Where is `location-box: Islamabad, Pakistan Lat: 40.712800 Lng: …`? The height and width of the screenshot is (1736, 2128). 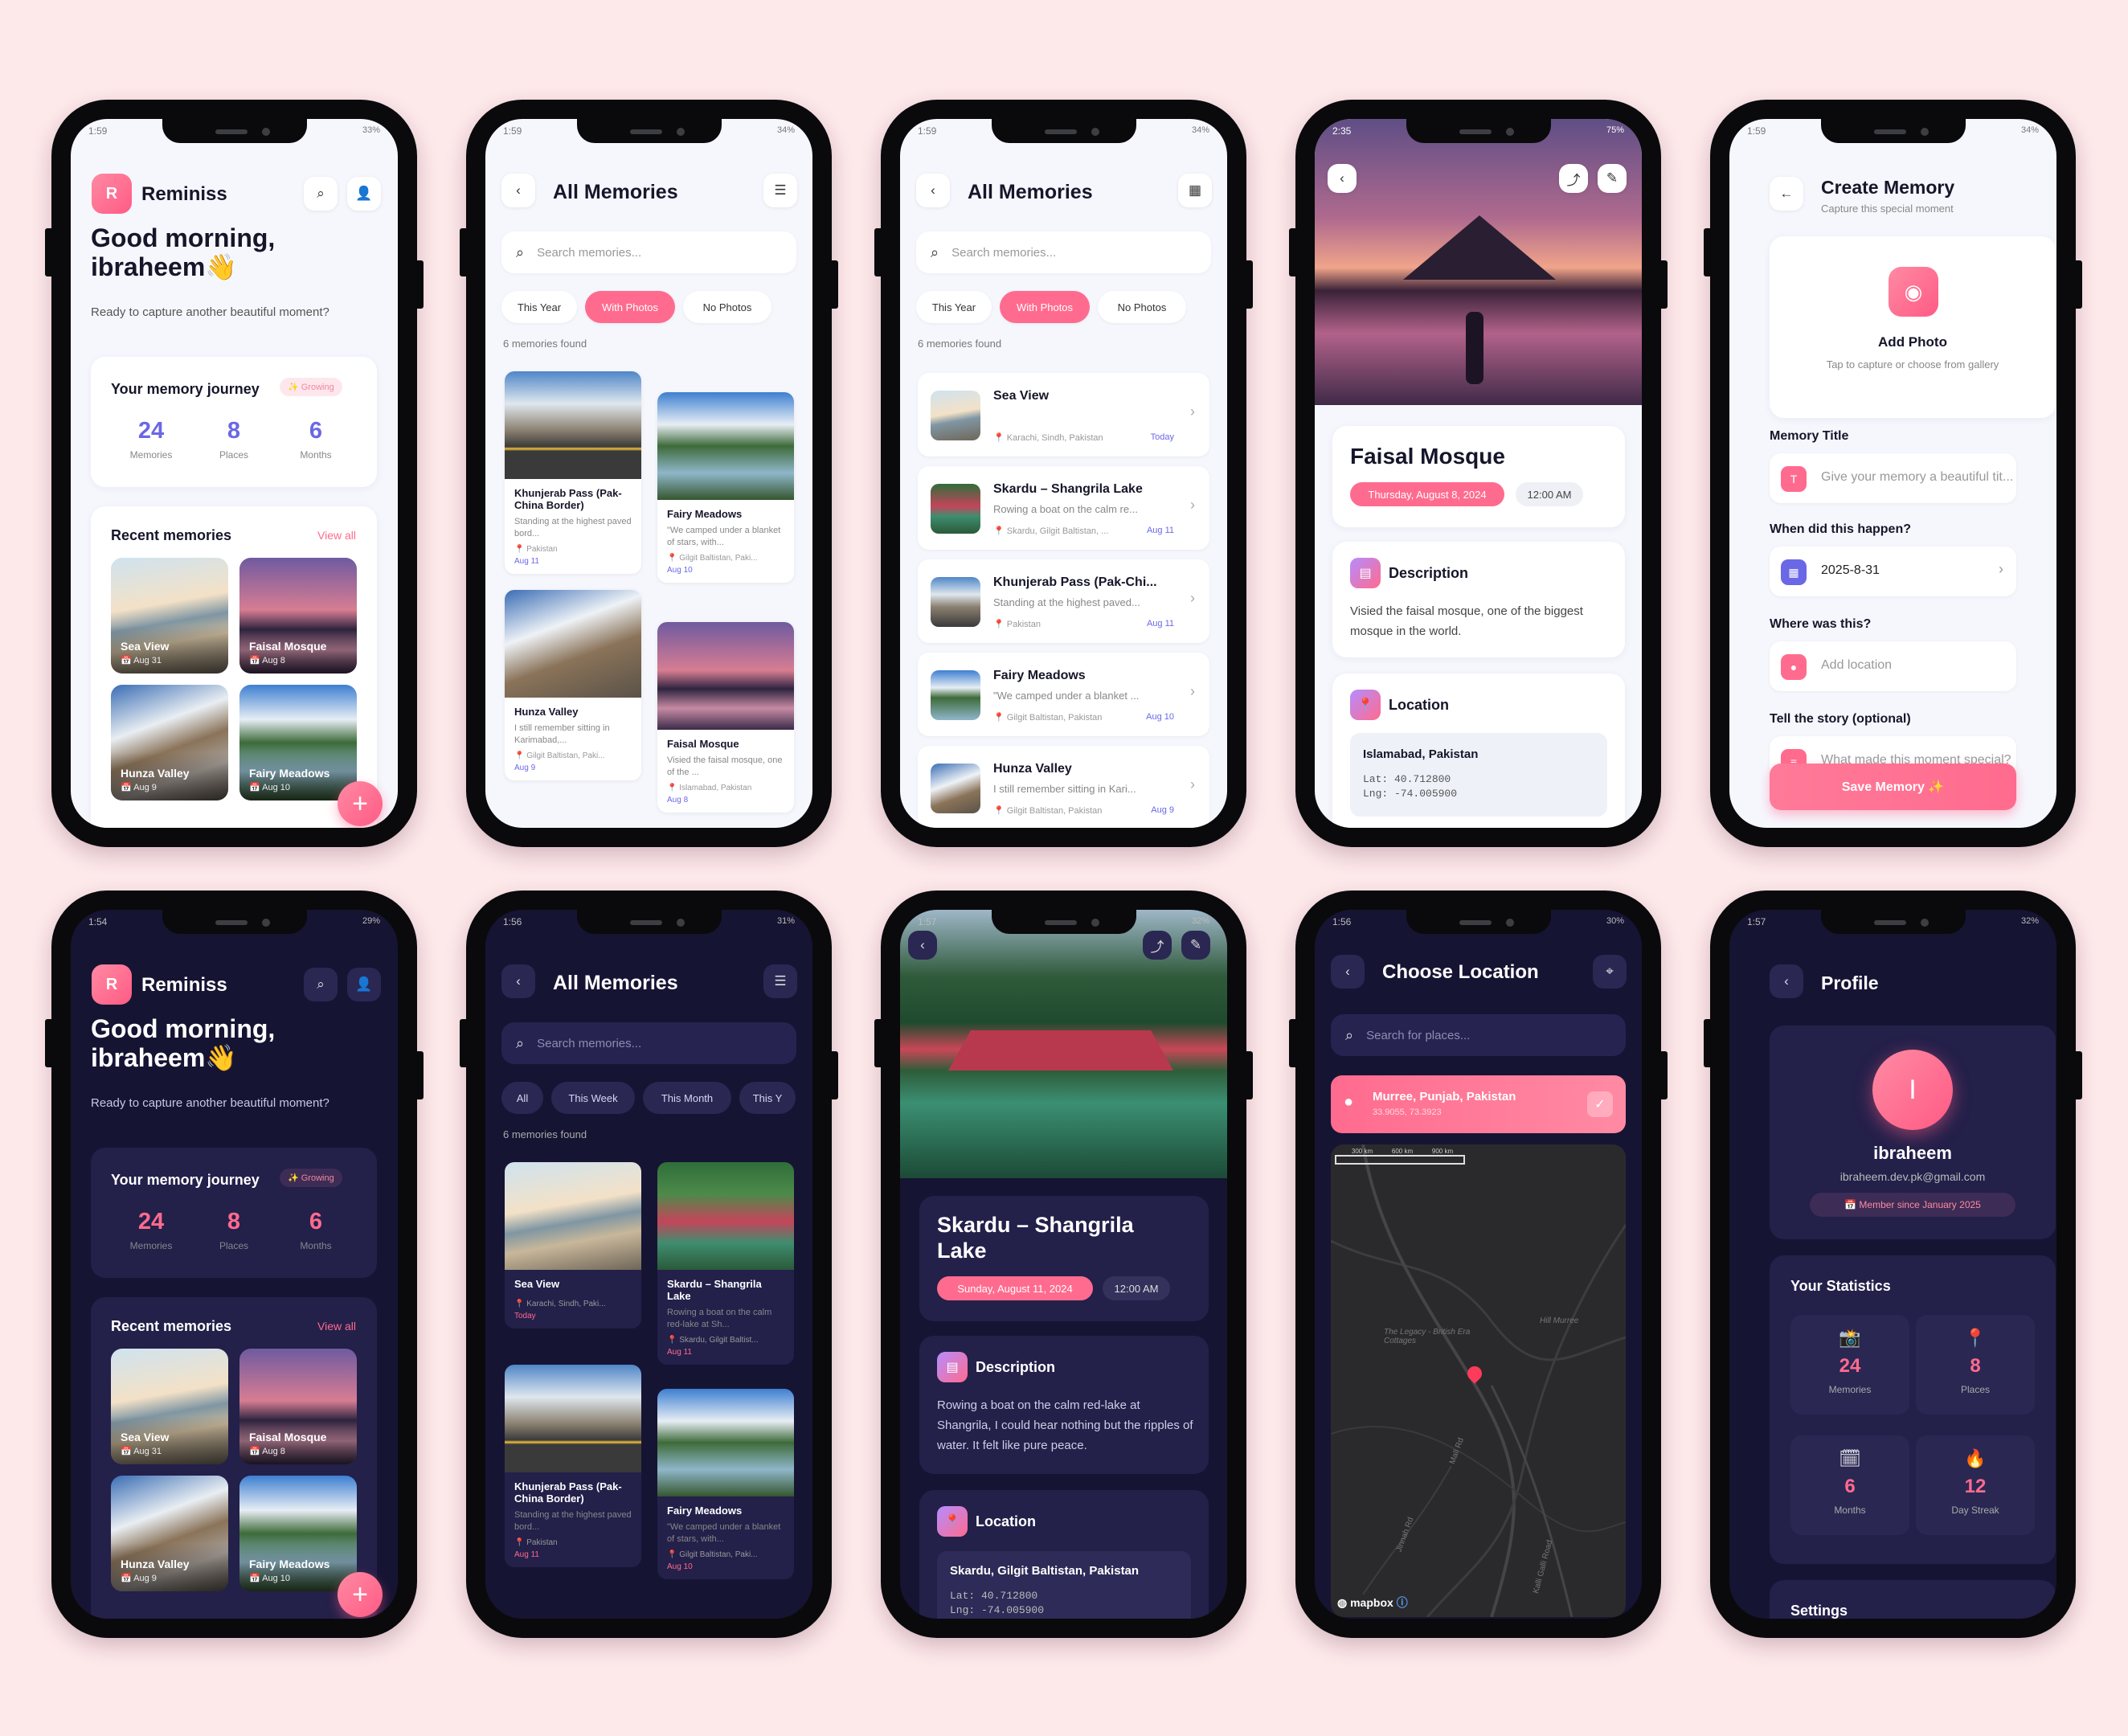
location-box: Islamabad, Pakistan Lat: 40.712800 Lng: … is located at coordinates (1478, 775).